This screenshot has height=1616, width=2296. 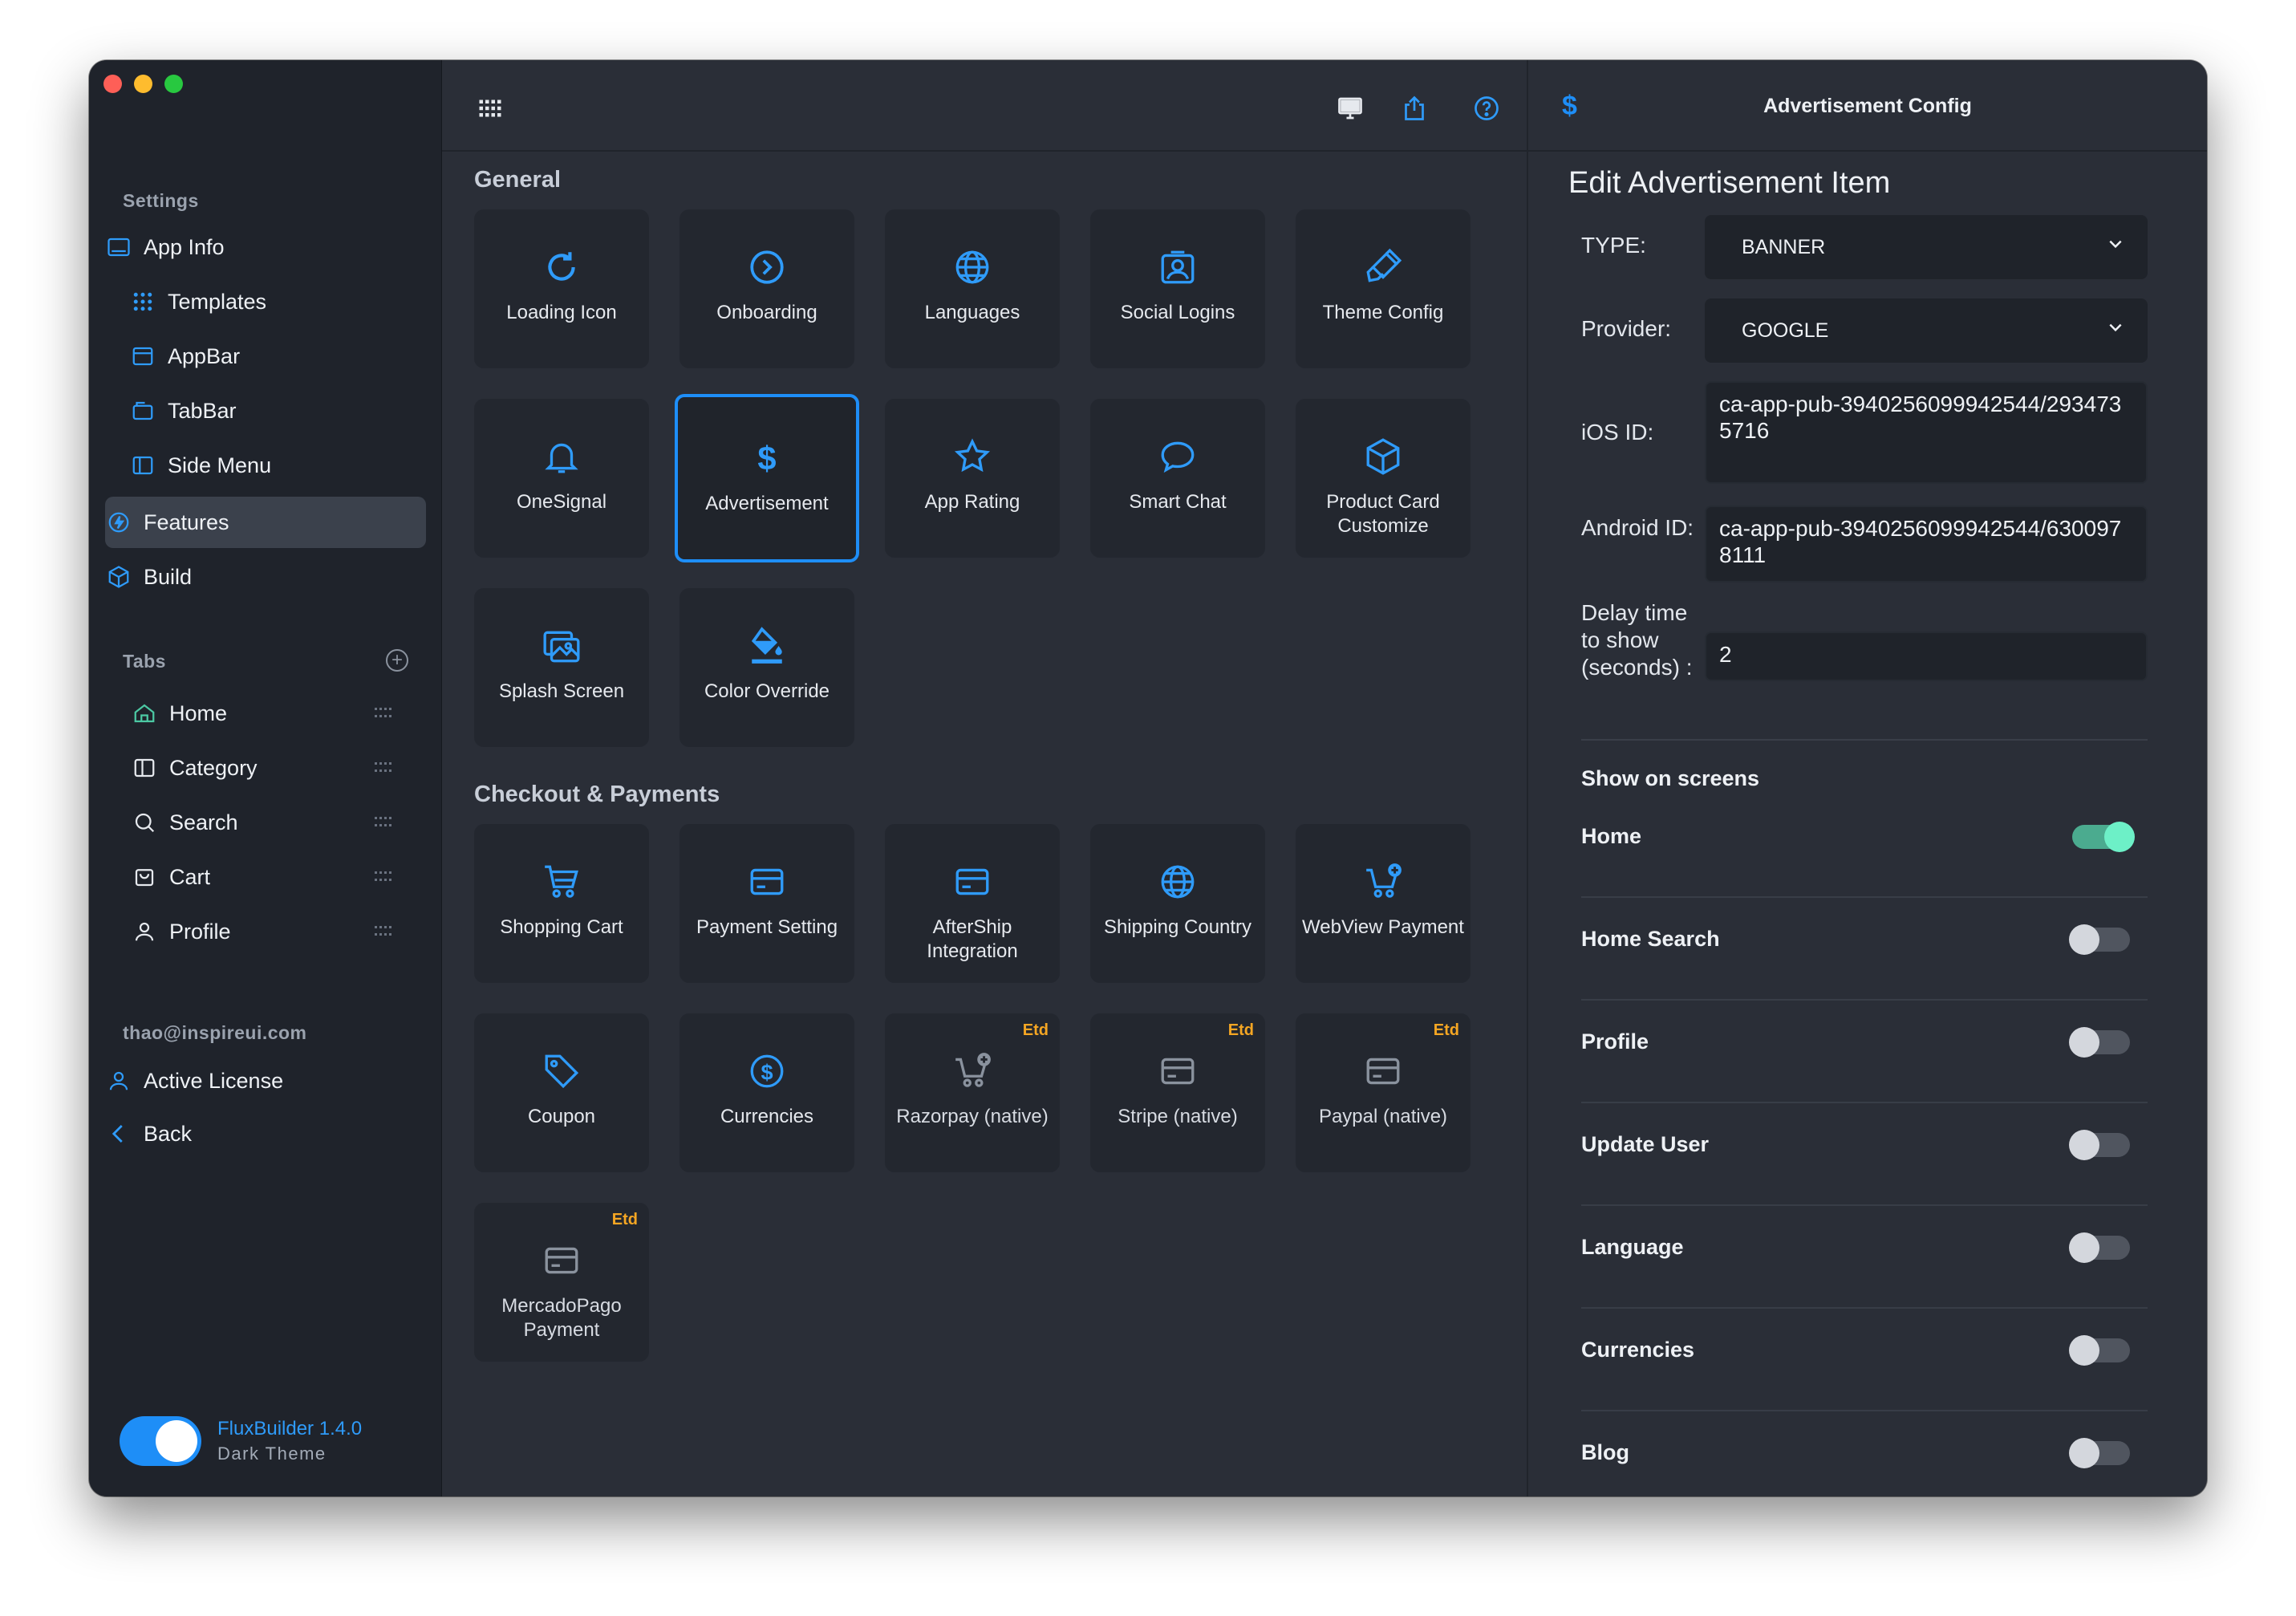 I want to click on feature-card-coupon: Coupon, so click(x=561, y=1092).